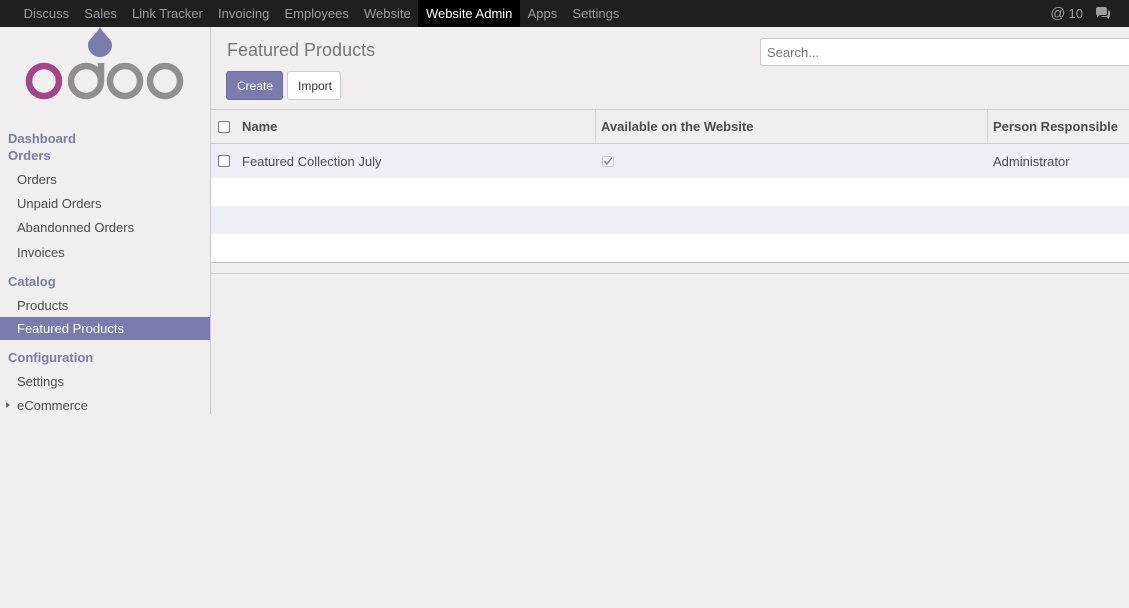 Image resolution: width=1129 pixels, height=608 pixels. What do you see at coordinates (104, 63) in the screenshot?
I see `odoo-logo` at bounding box center [104, 63].